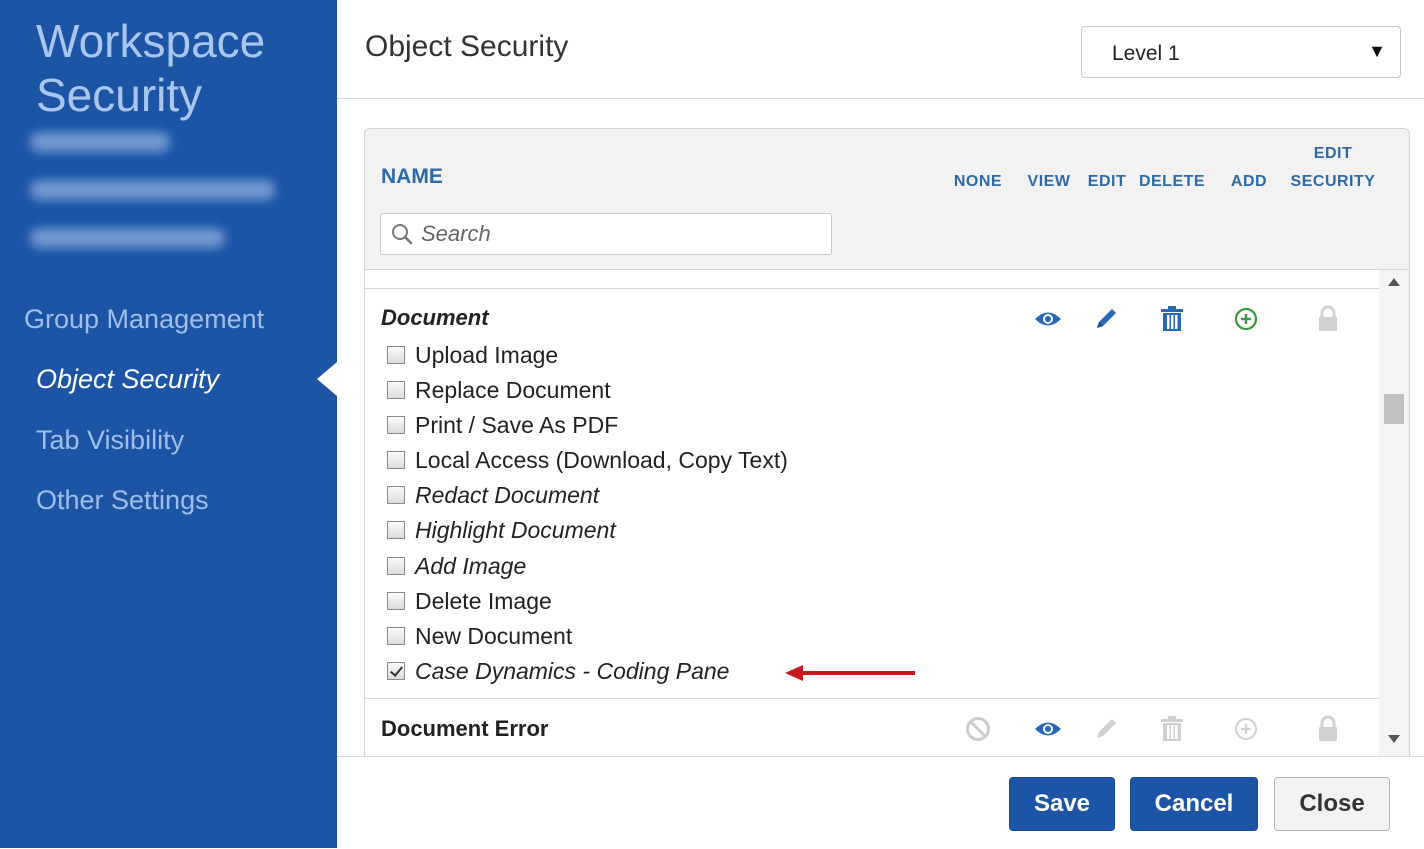  What do you see at coordinates (1394, 513) in the screenshot?
I see `list-scrollbar` at bounding box center [1394, 513].